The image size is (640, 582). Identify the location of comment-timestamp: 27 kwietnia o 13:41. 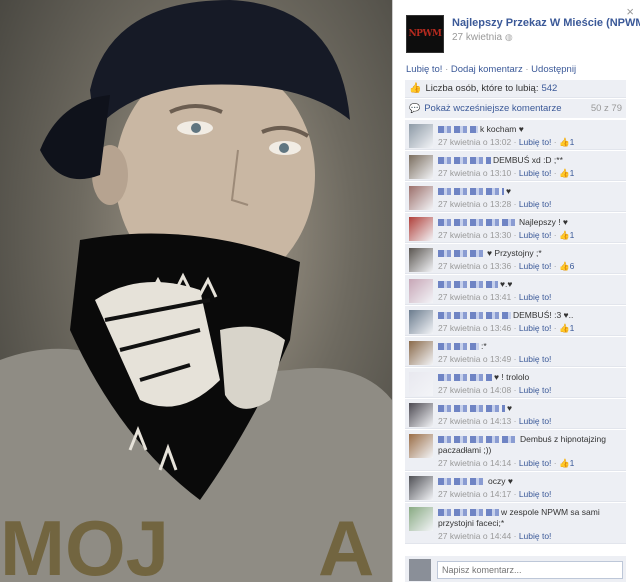
(474, 297).